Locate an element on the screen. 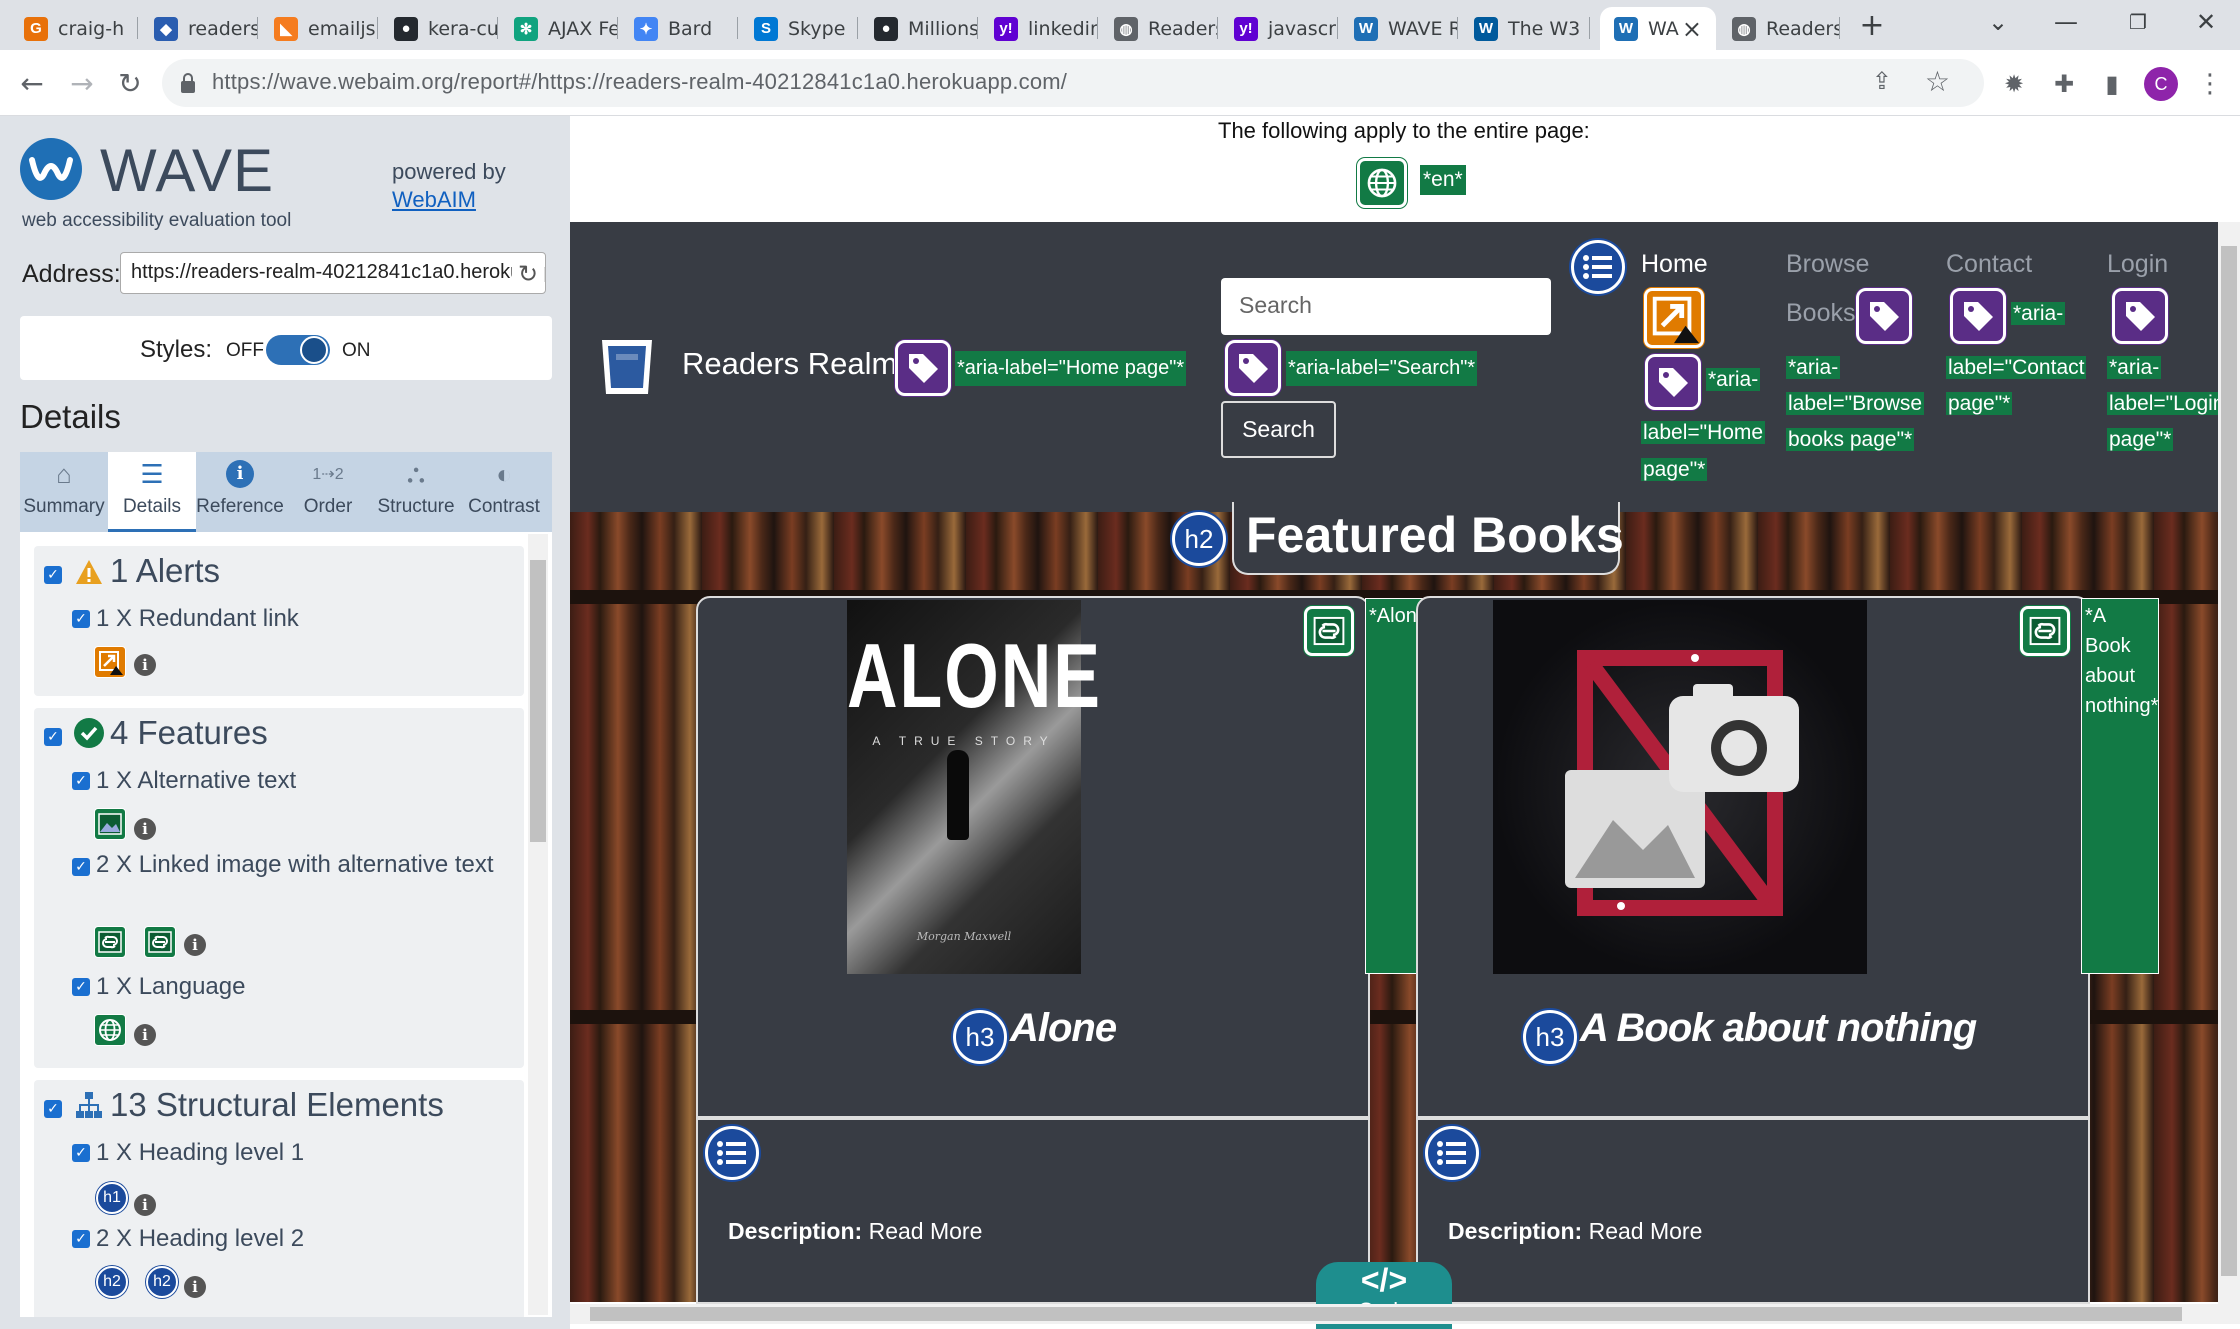 The image size is (2240, 1329). heading-1-checkbox: ✓ is located at coordinates (81, 1153).